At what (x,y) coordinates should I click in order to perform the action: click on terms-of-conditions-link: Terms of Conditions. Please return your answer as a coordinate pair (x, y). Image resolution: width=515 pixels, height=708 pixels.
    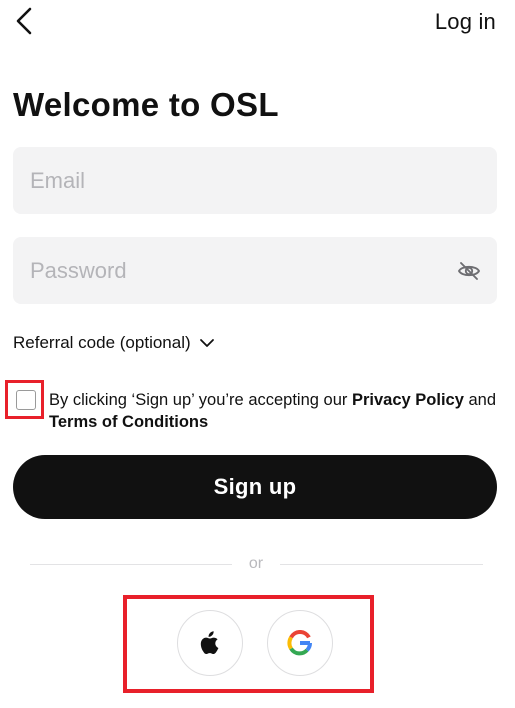
    Looking at the image, I should click on (128, 422).